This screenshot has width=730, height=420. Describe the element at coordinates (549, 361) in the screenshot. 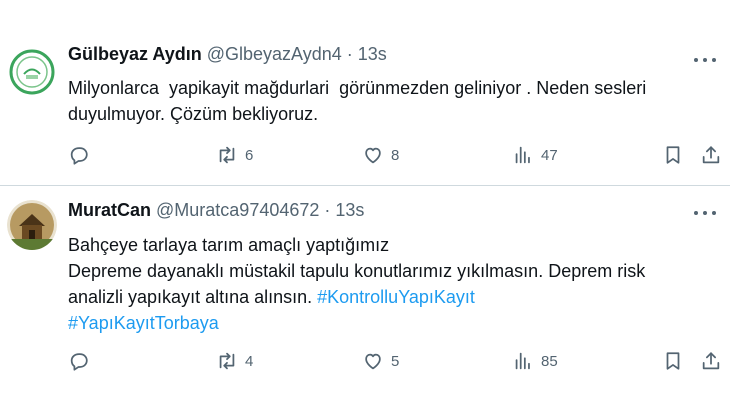

I see `views-count: 85` at that location.